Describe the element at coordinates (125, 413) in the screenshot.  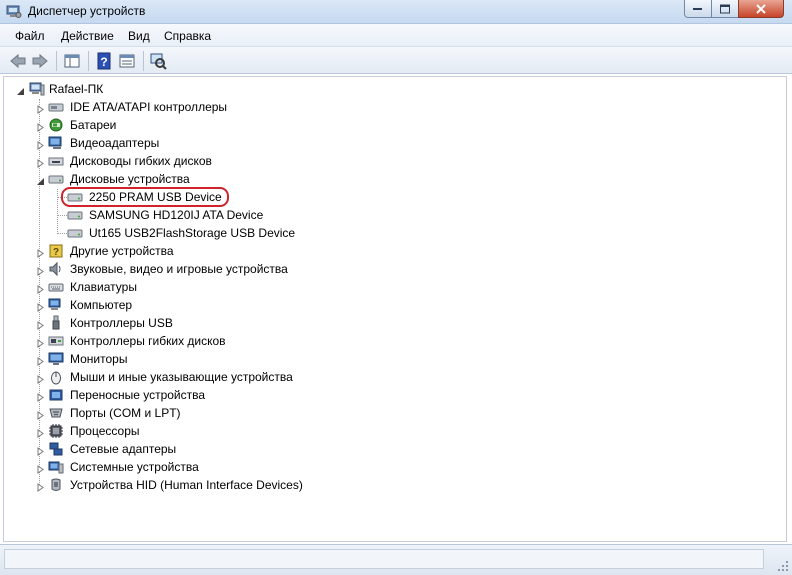
I see `tree-category-label: Порты (COM и LPT)` at that location.